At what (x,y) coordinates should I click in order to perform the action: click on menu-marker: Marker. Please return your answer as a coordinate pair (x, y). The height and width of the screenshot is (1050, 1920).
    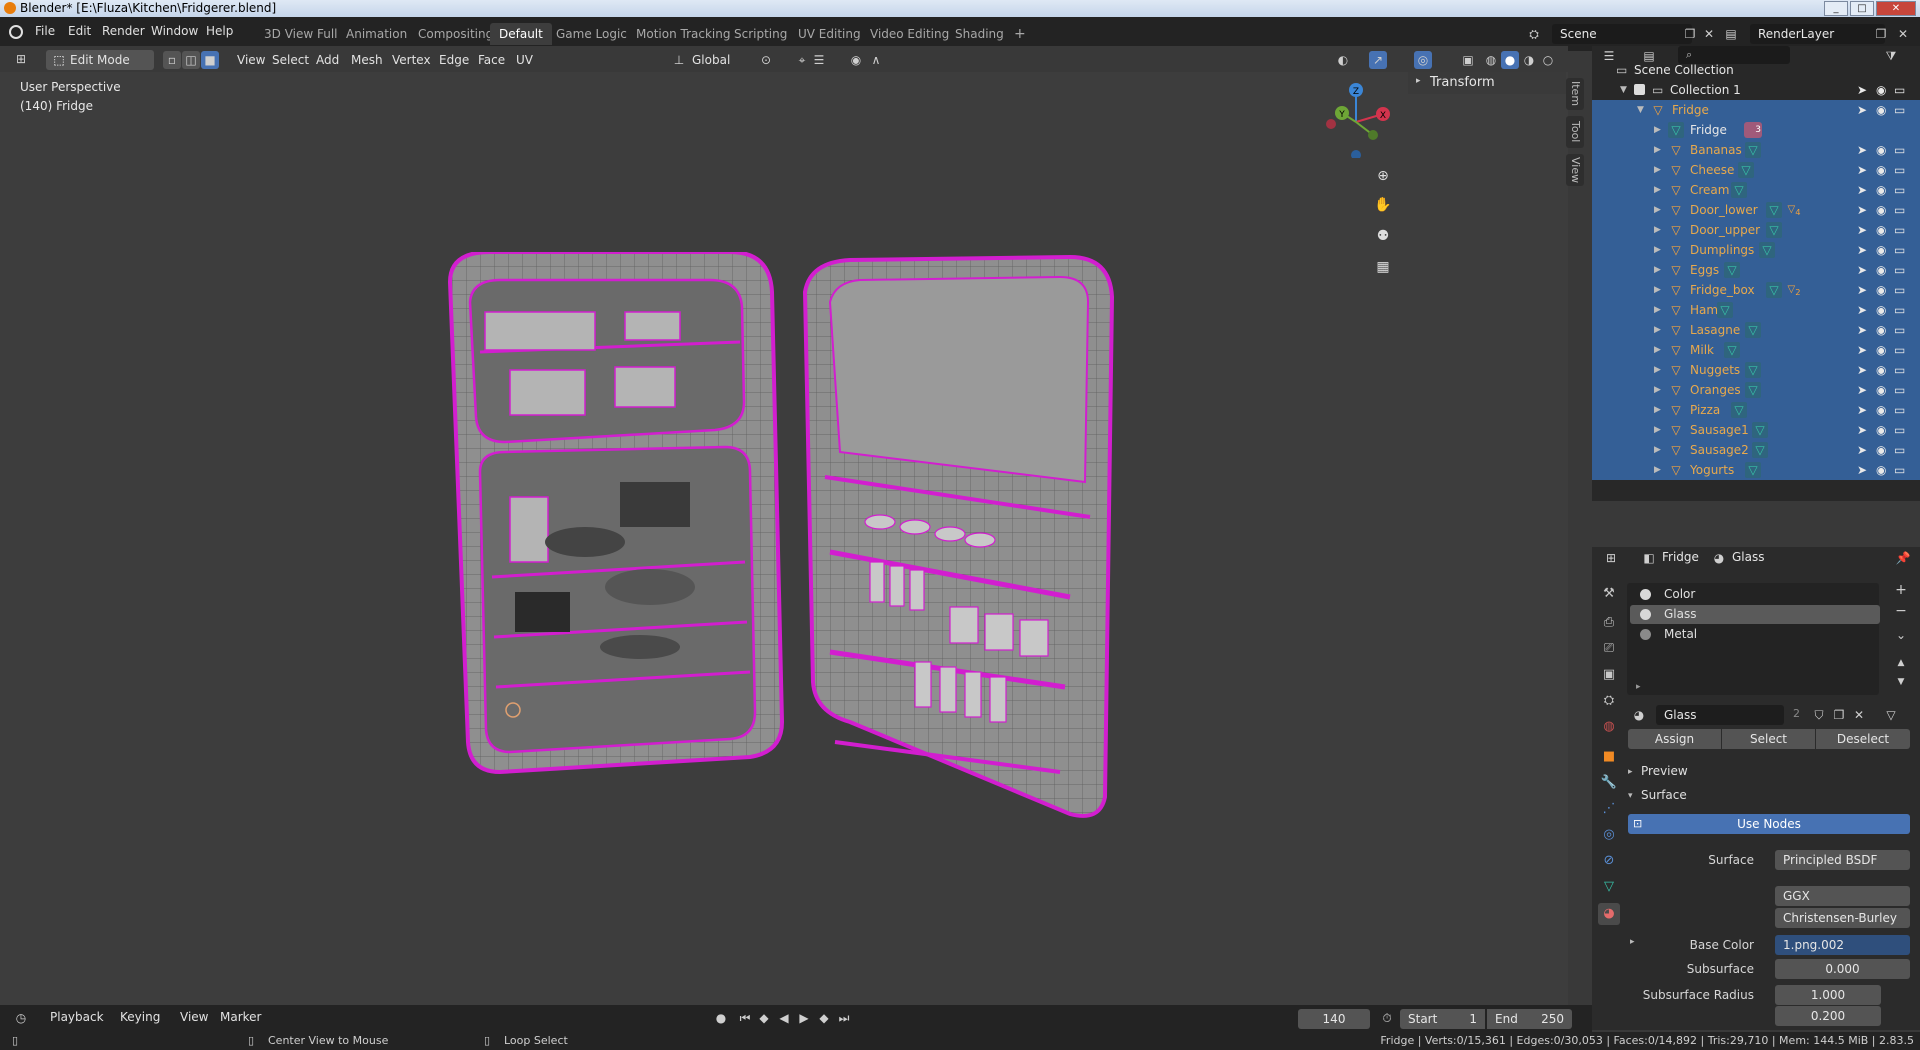
    Looking at the image, I should click on (240, 1017).